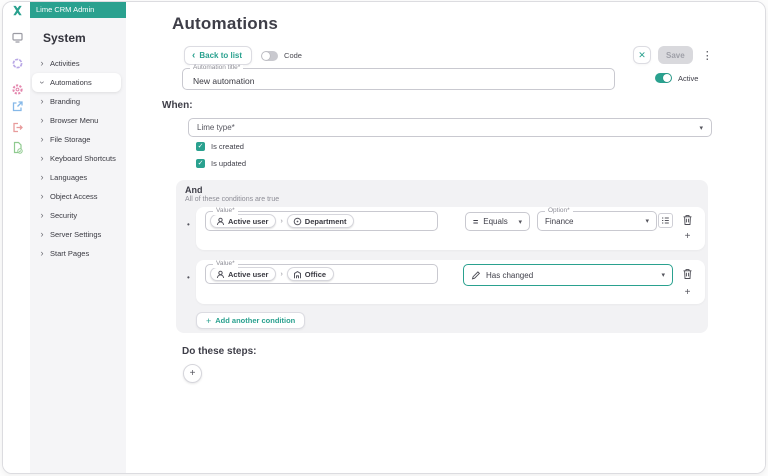  I want to click on department-chip: Department, so click(320, 221).